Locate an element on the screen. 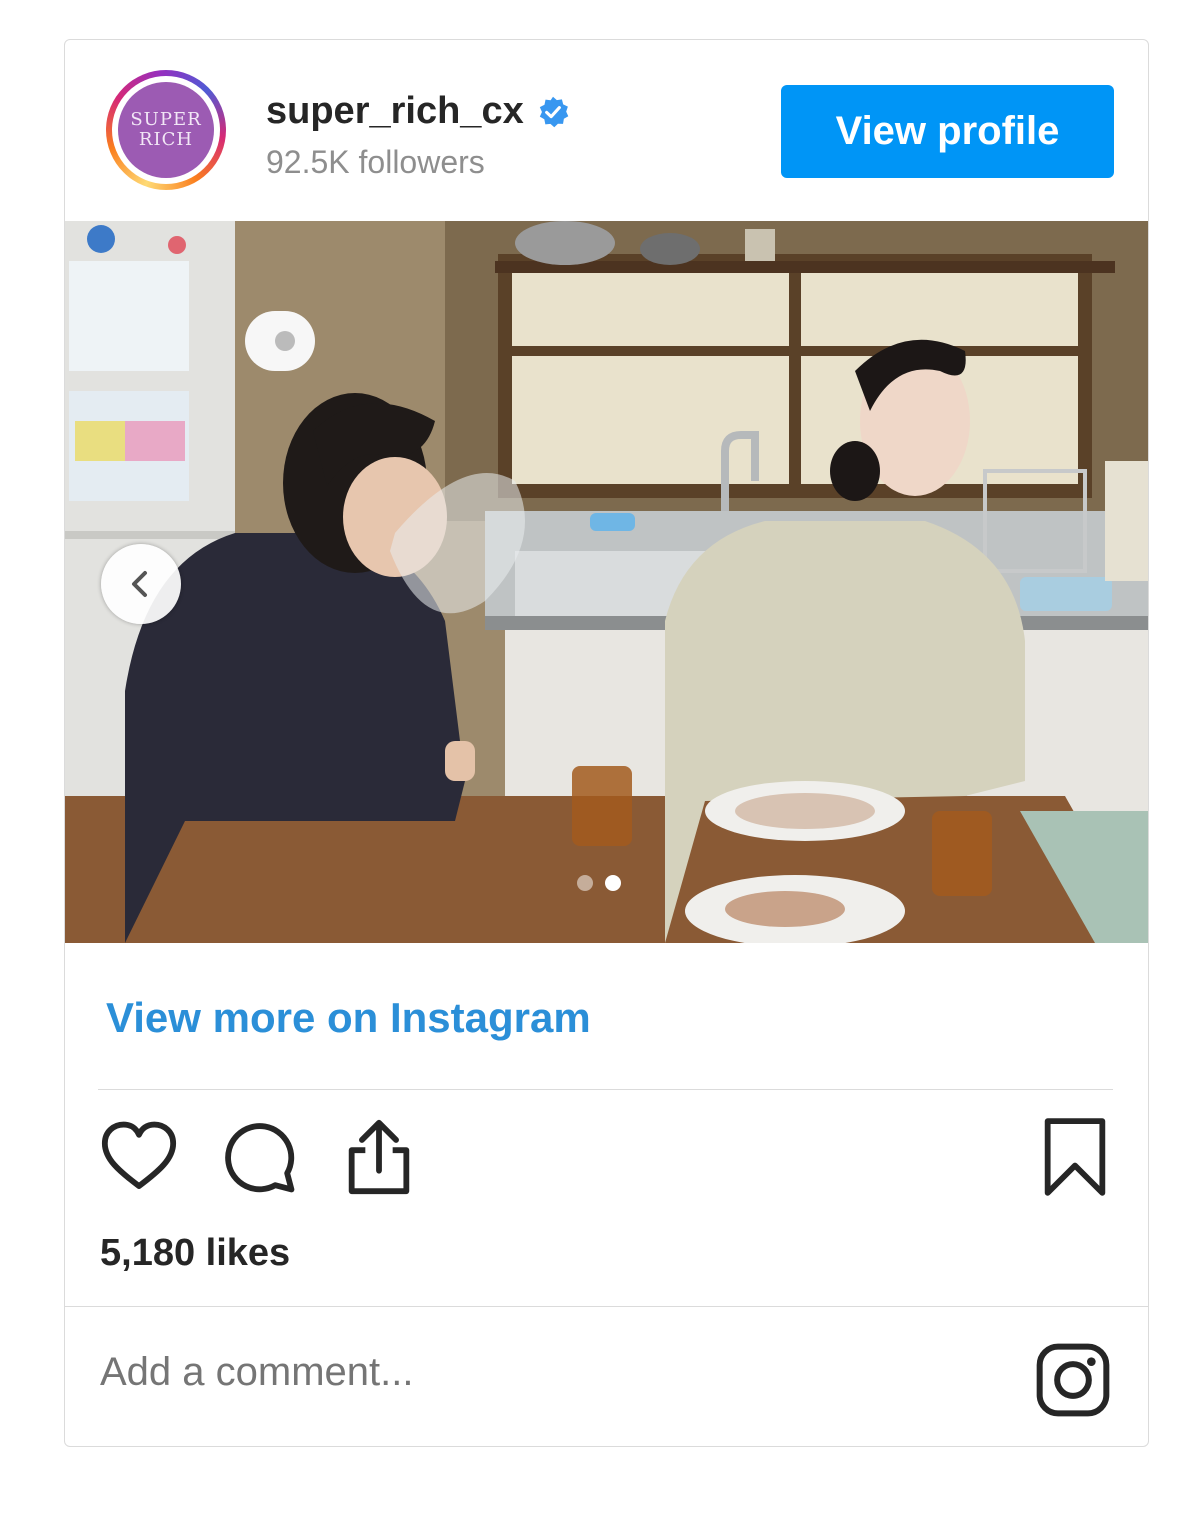  share-icon is located at coordinates (379, 1157).